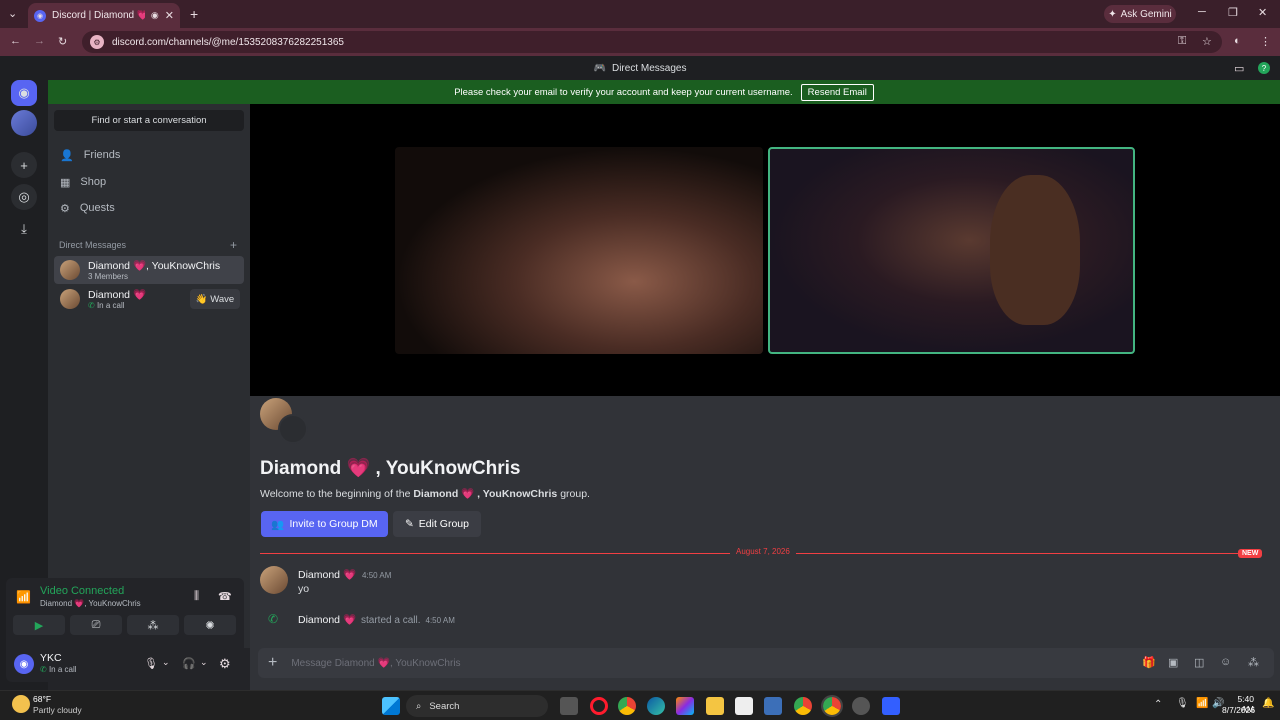  I want to click on inbox-icon: ▭, so click(1239, 68).